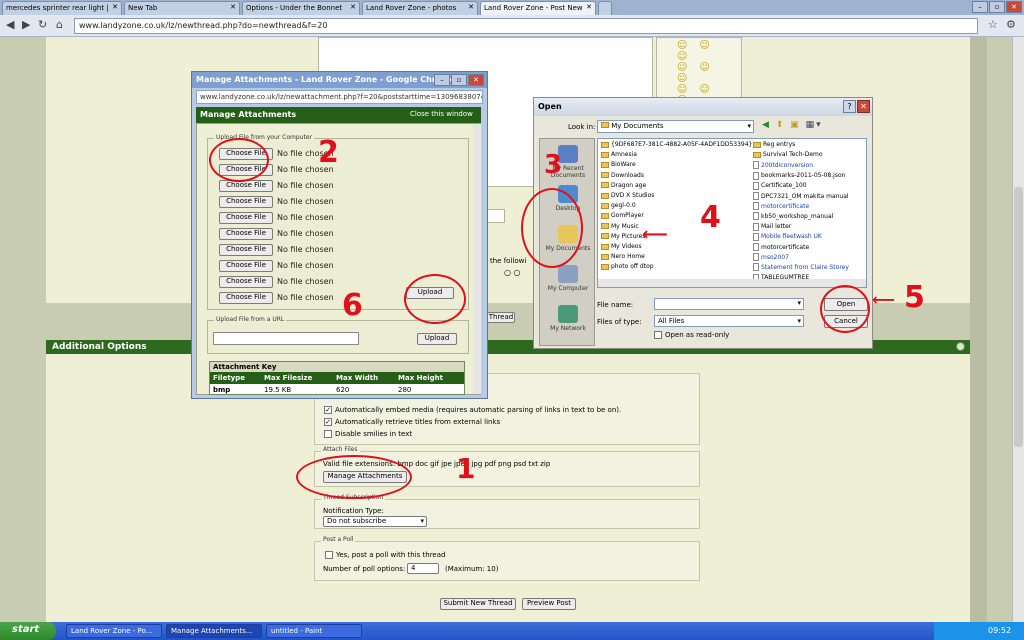  I want to click on back-icon: ◀, so click(10, 24).